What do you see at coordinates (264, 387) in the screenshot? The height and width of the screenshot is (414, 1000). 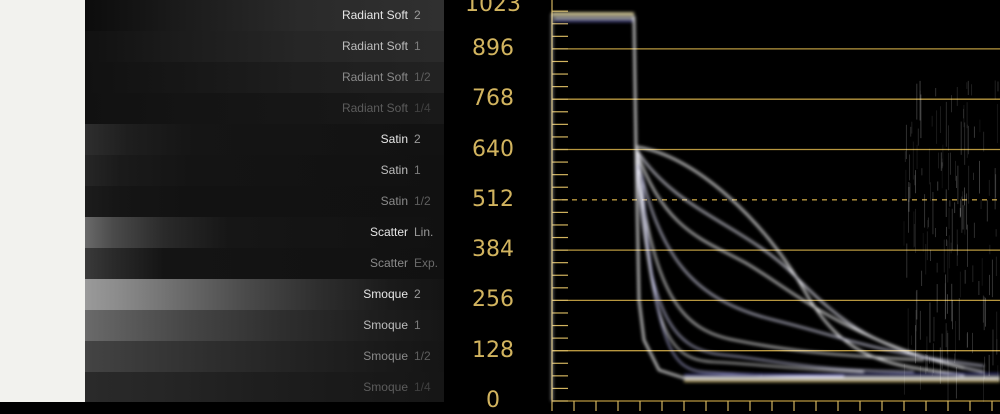 I see `swatch-row: Smoque 1/4` at bounding box center [264, 387].